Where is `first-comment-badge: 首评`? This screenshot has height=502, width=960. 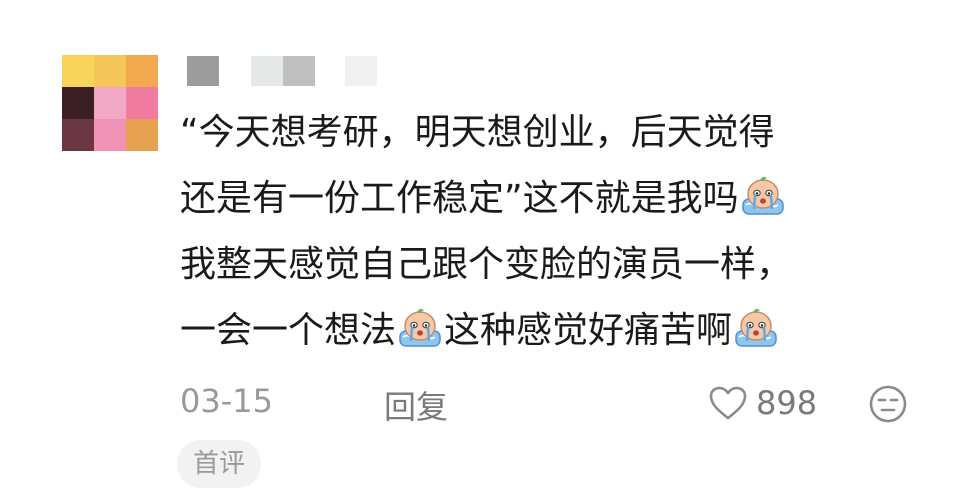 first-comment-badge: 首评 is located at coordinates (219, 464).